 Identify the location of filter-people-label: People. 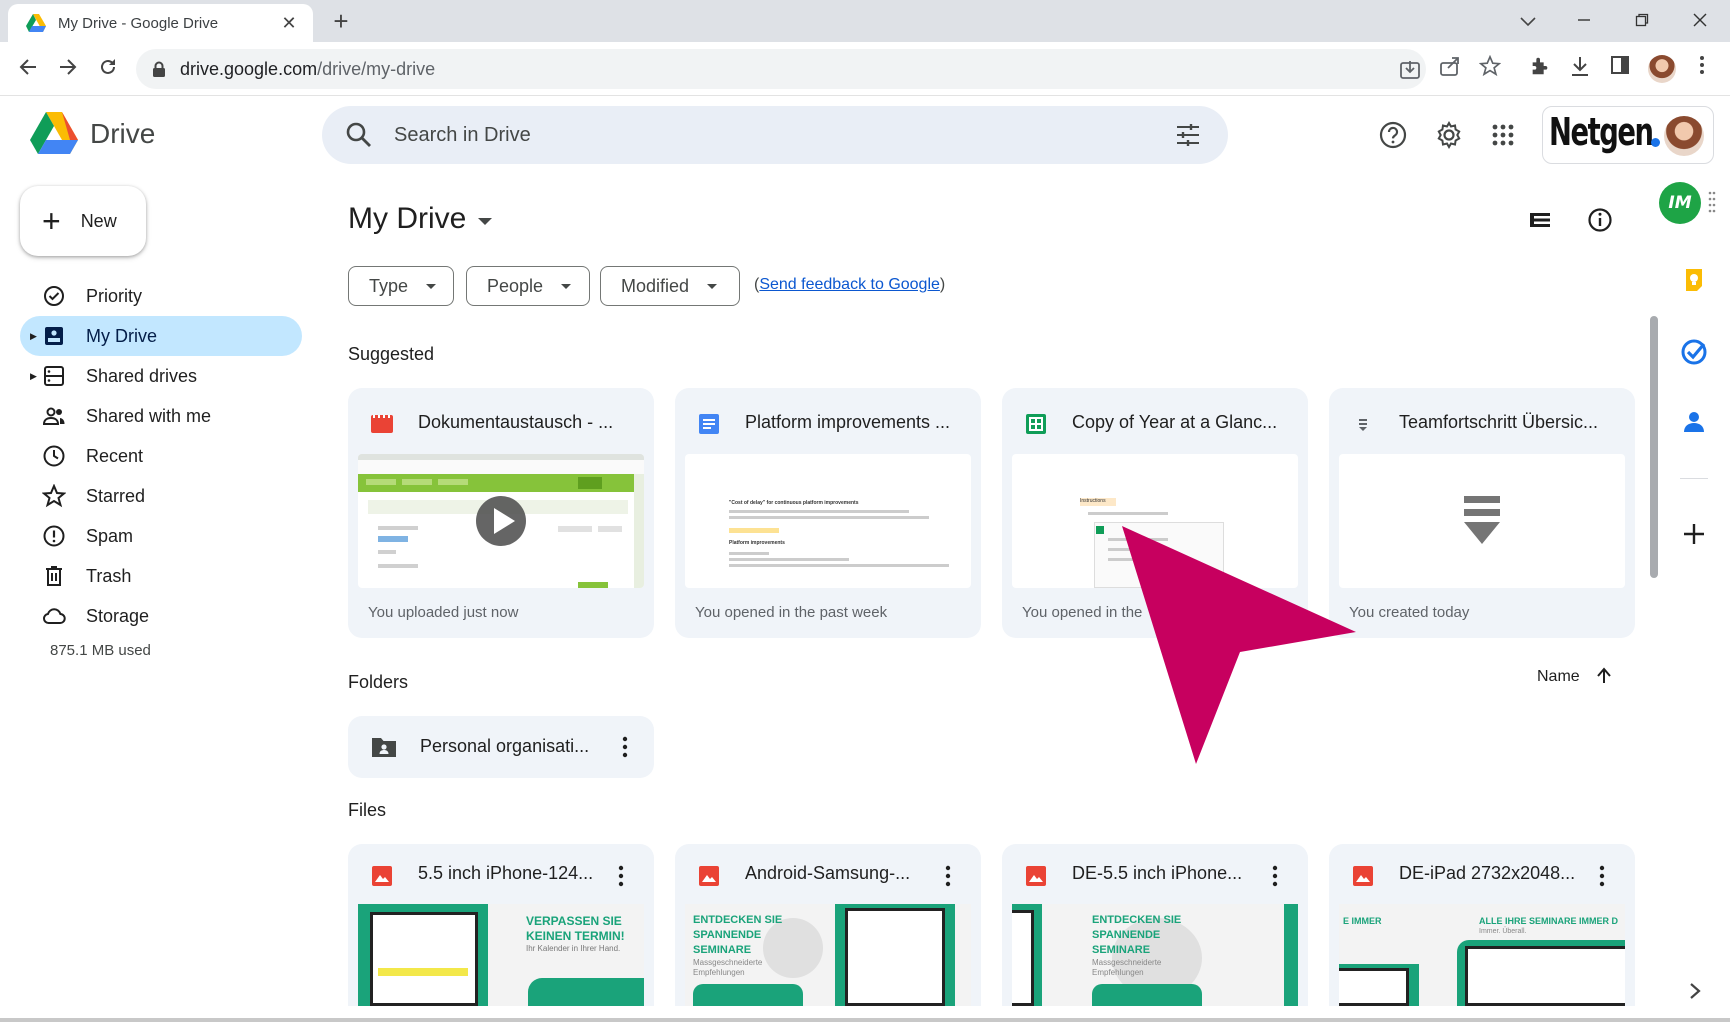
(515, 285).